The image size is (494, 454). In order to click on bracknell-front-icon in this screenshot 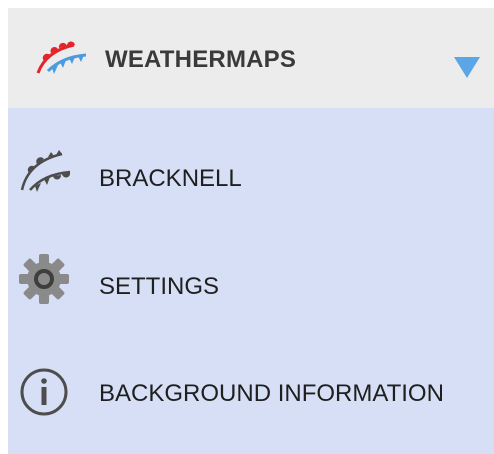, I will do `click(45, 171)`.